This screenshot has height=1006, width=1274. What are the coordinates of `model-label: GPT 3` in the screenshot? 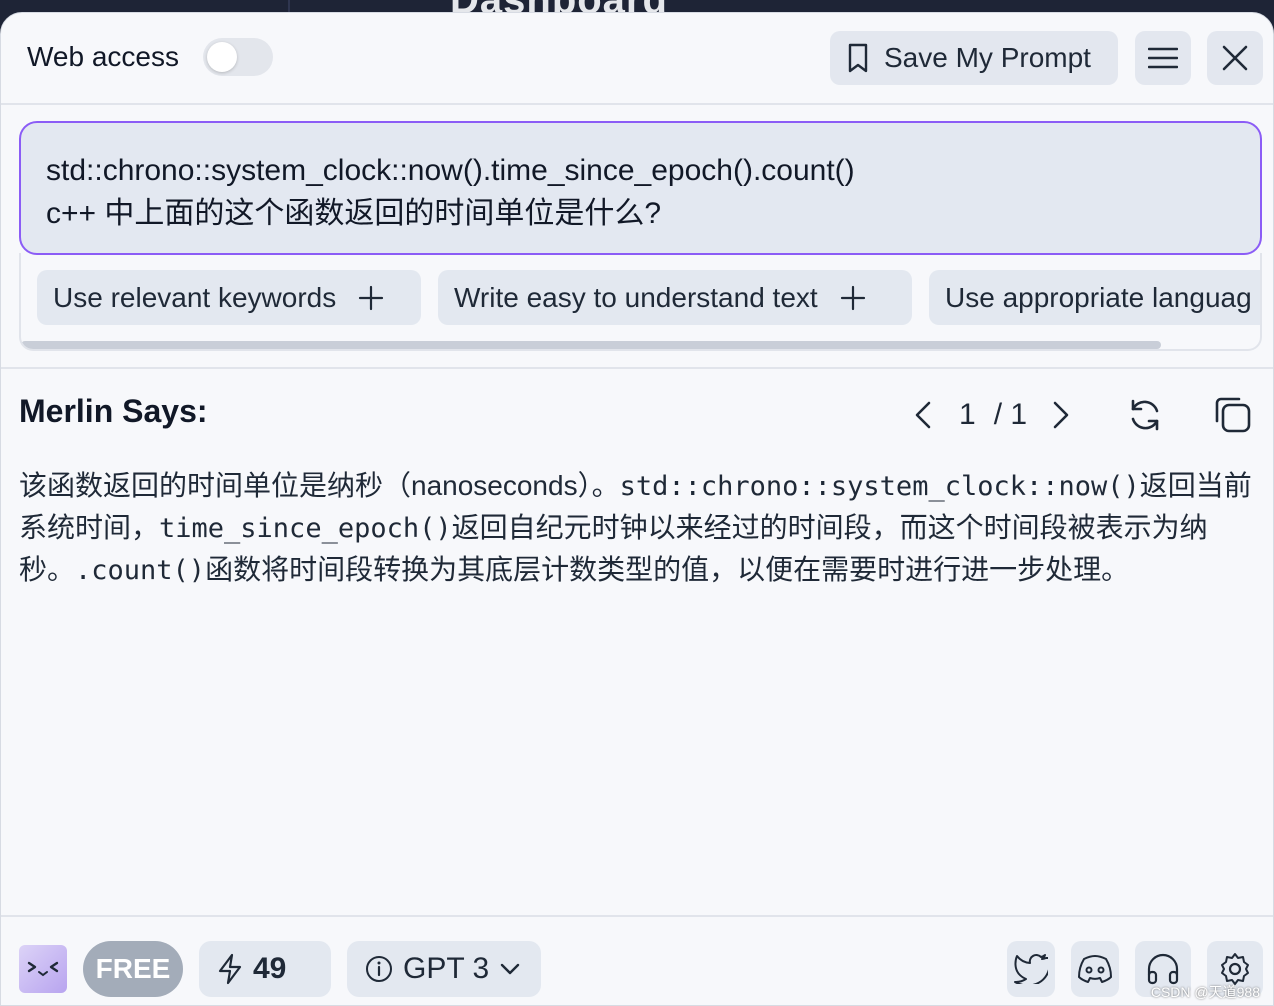 It's located at (446, 968).